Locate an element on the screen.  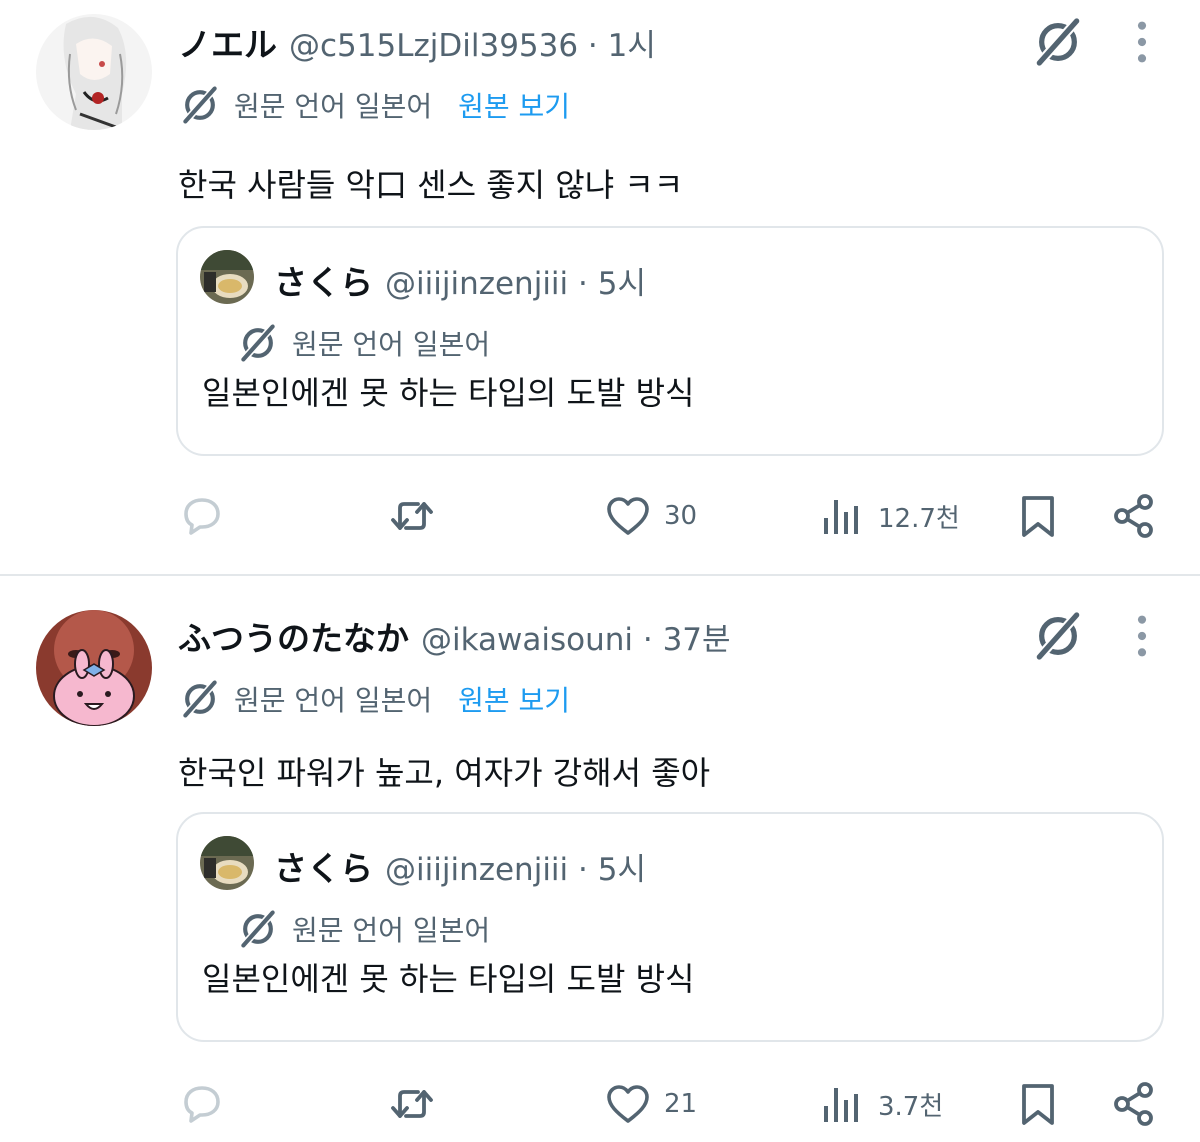
views-button: 3.7천 is located at coordinates (880, 1104).